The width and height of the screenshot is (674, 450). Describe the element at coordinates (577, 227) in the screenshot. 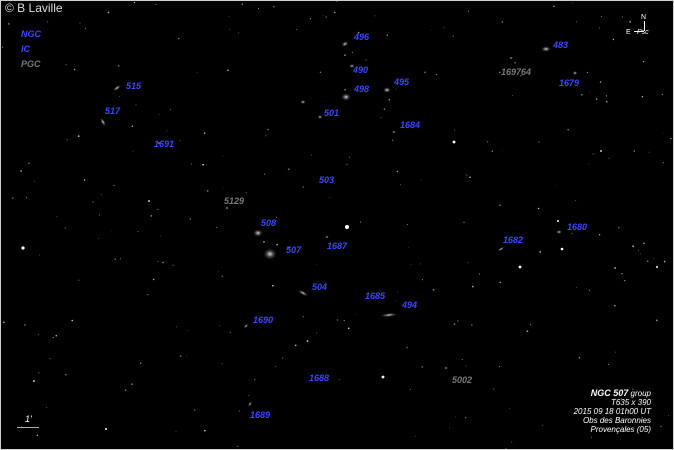

I see `label-ic-1680: 1680` at that location.